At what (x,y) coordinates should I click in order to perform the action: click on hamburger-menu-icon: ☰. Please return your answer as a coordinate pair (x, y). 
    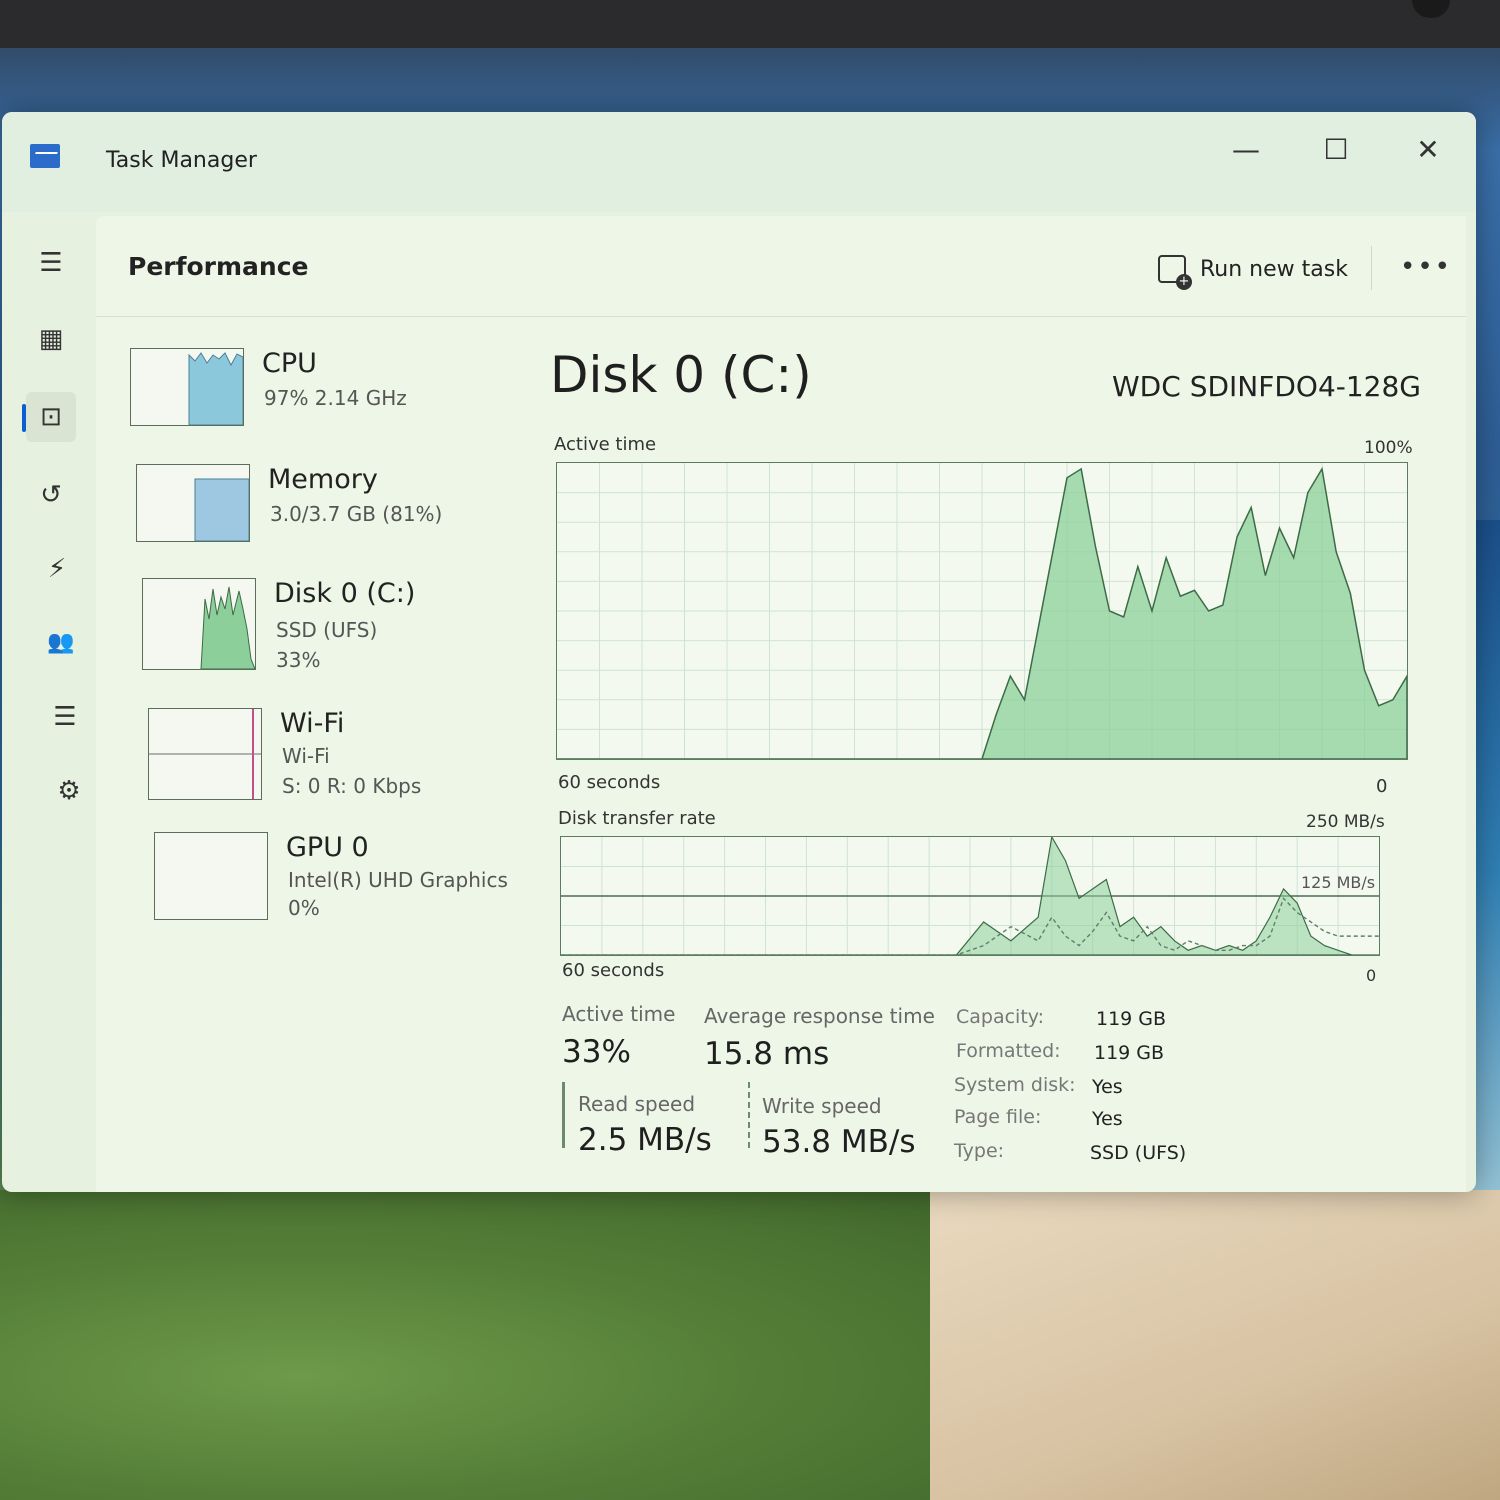
    Looking at the image, I should click on (51, 263).